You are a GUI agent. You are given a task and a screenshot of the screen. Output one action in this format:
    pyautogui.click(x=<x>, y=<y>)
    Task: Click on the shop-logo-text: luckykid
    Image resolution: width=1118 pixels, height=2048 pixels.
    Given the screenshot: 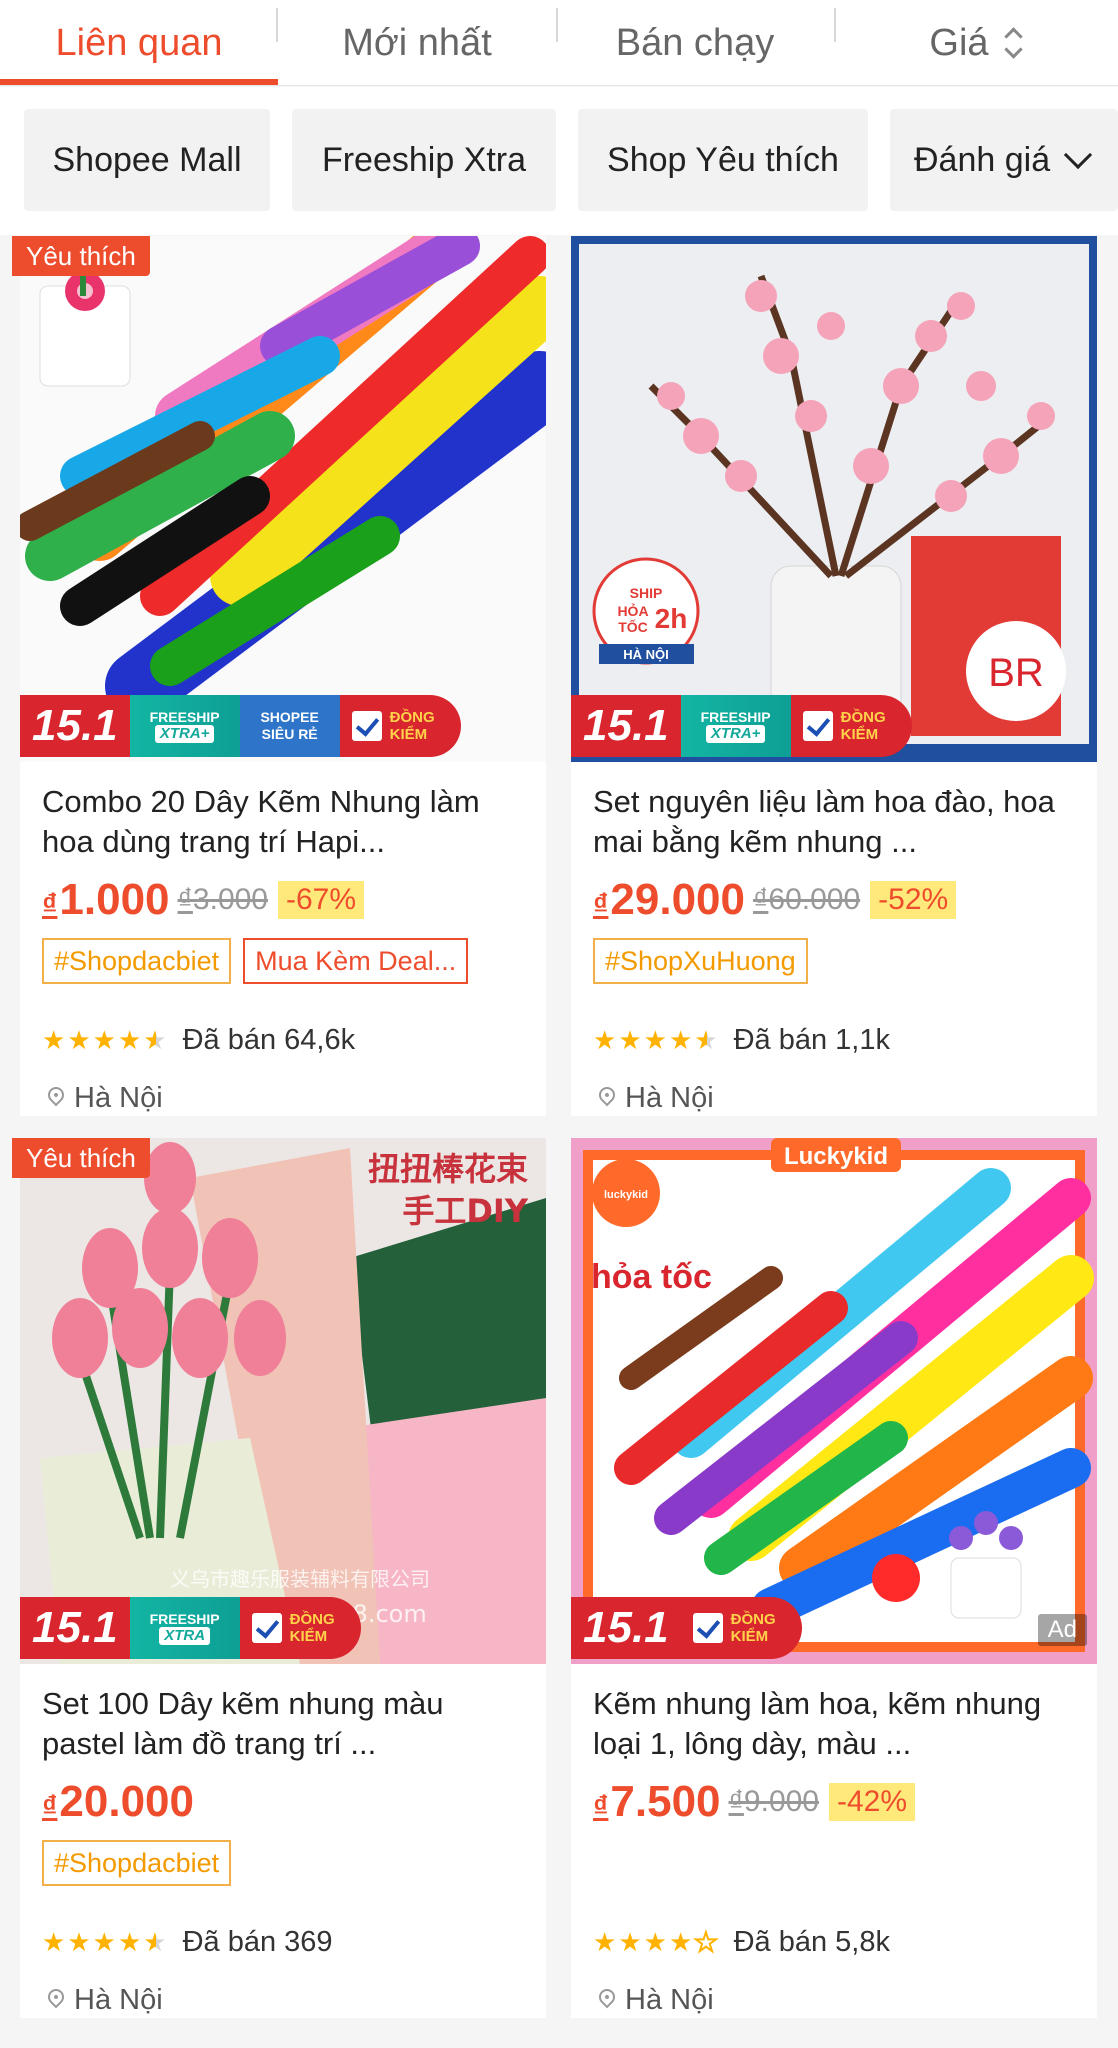 What is the action you would take?
    pyautogui.click(x=626, y=1195)
    